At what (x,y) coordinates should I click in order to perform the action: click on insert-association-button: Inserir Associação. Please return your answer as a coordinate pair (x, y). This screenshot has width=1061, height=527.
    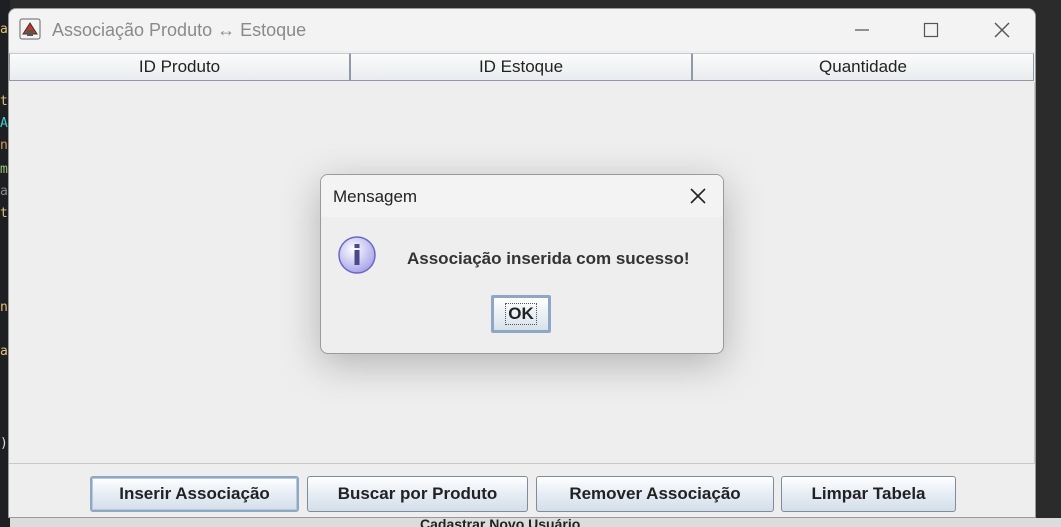
    Looking at the image, I should click on (194, 494).